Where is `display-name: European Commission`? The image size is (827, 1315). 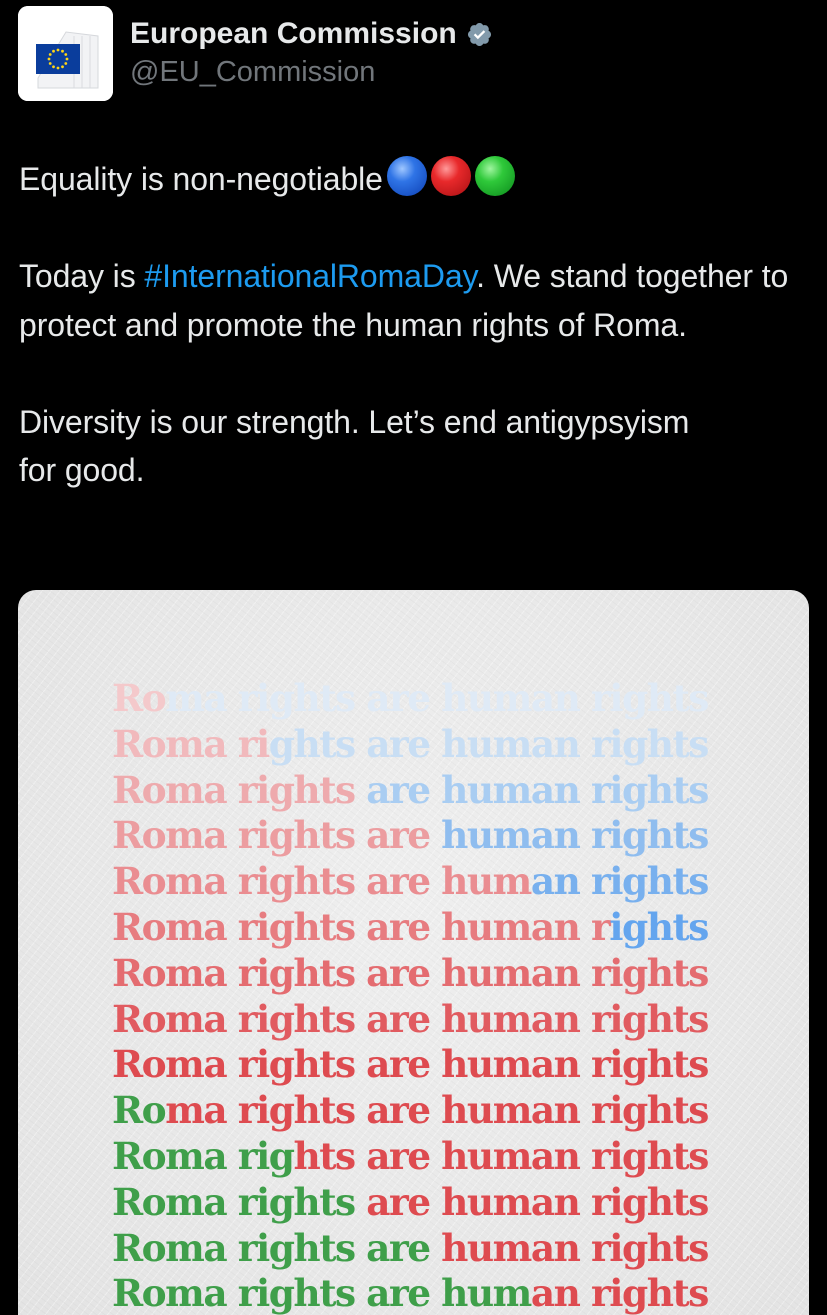 display-name: European Commission is located at coordinates (293, 34).